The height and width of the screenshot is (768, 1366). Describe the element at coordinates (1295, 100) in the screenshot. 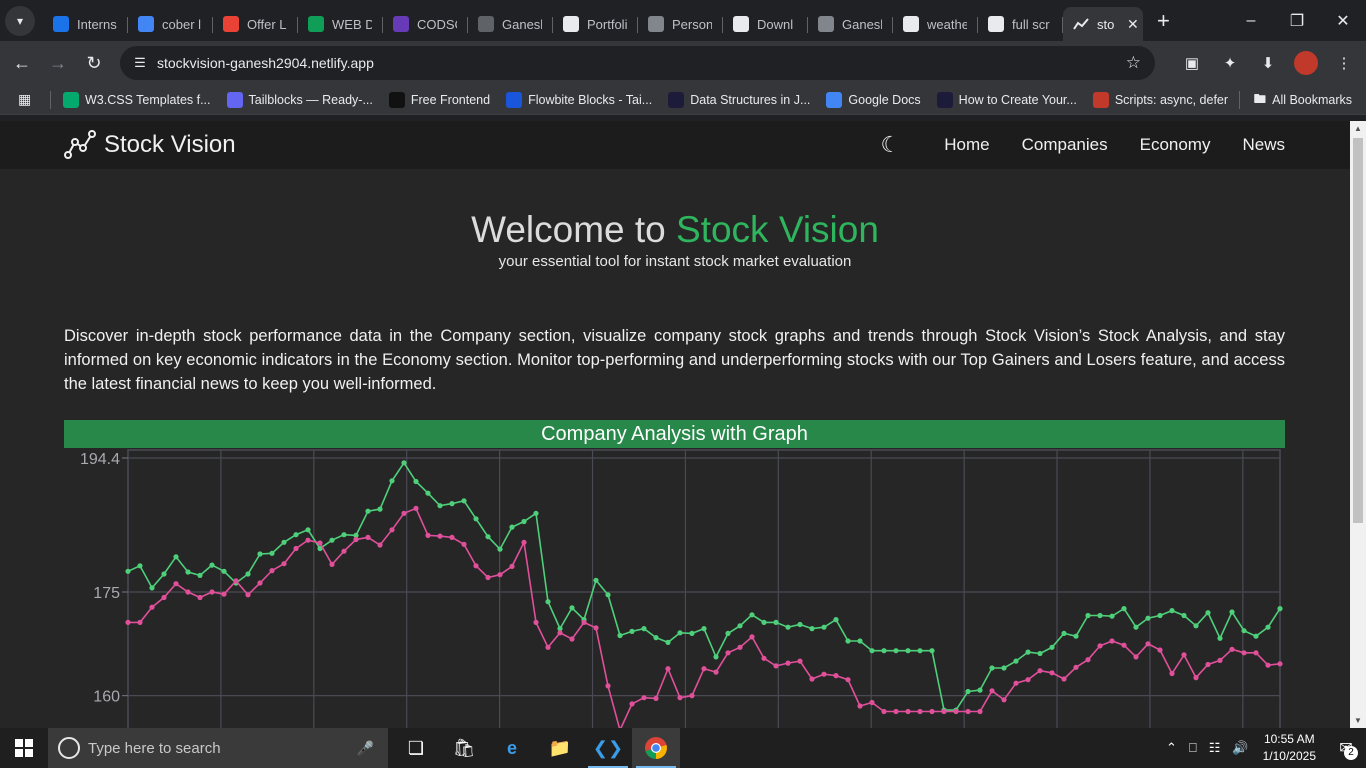

I see `all-bookmarks-button: 🖿 All Bookmarks` at that location.